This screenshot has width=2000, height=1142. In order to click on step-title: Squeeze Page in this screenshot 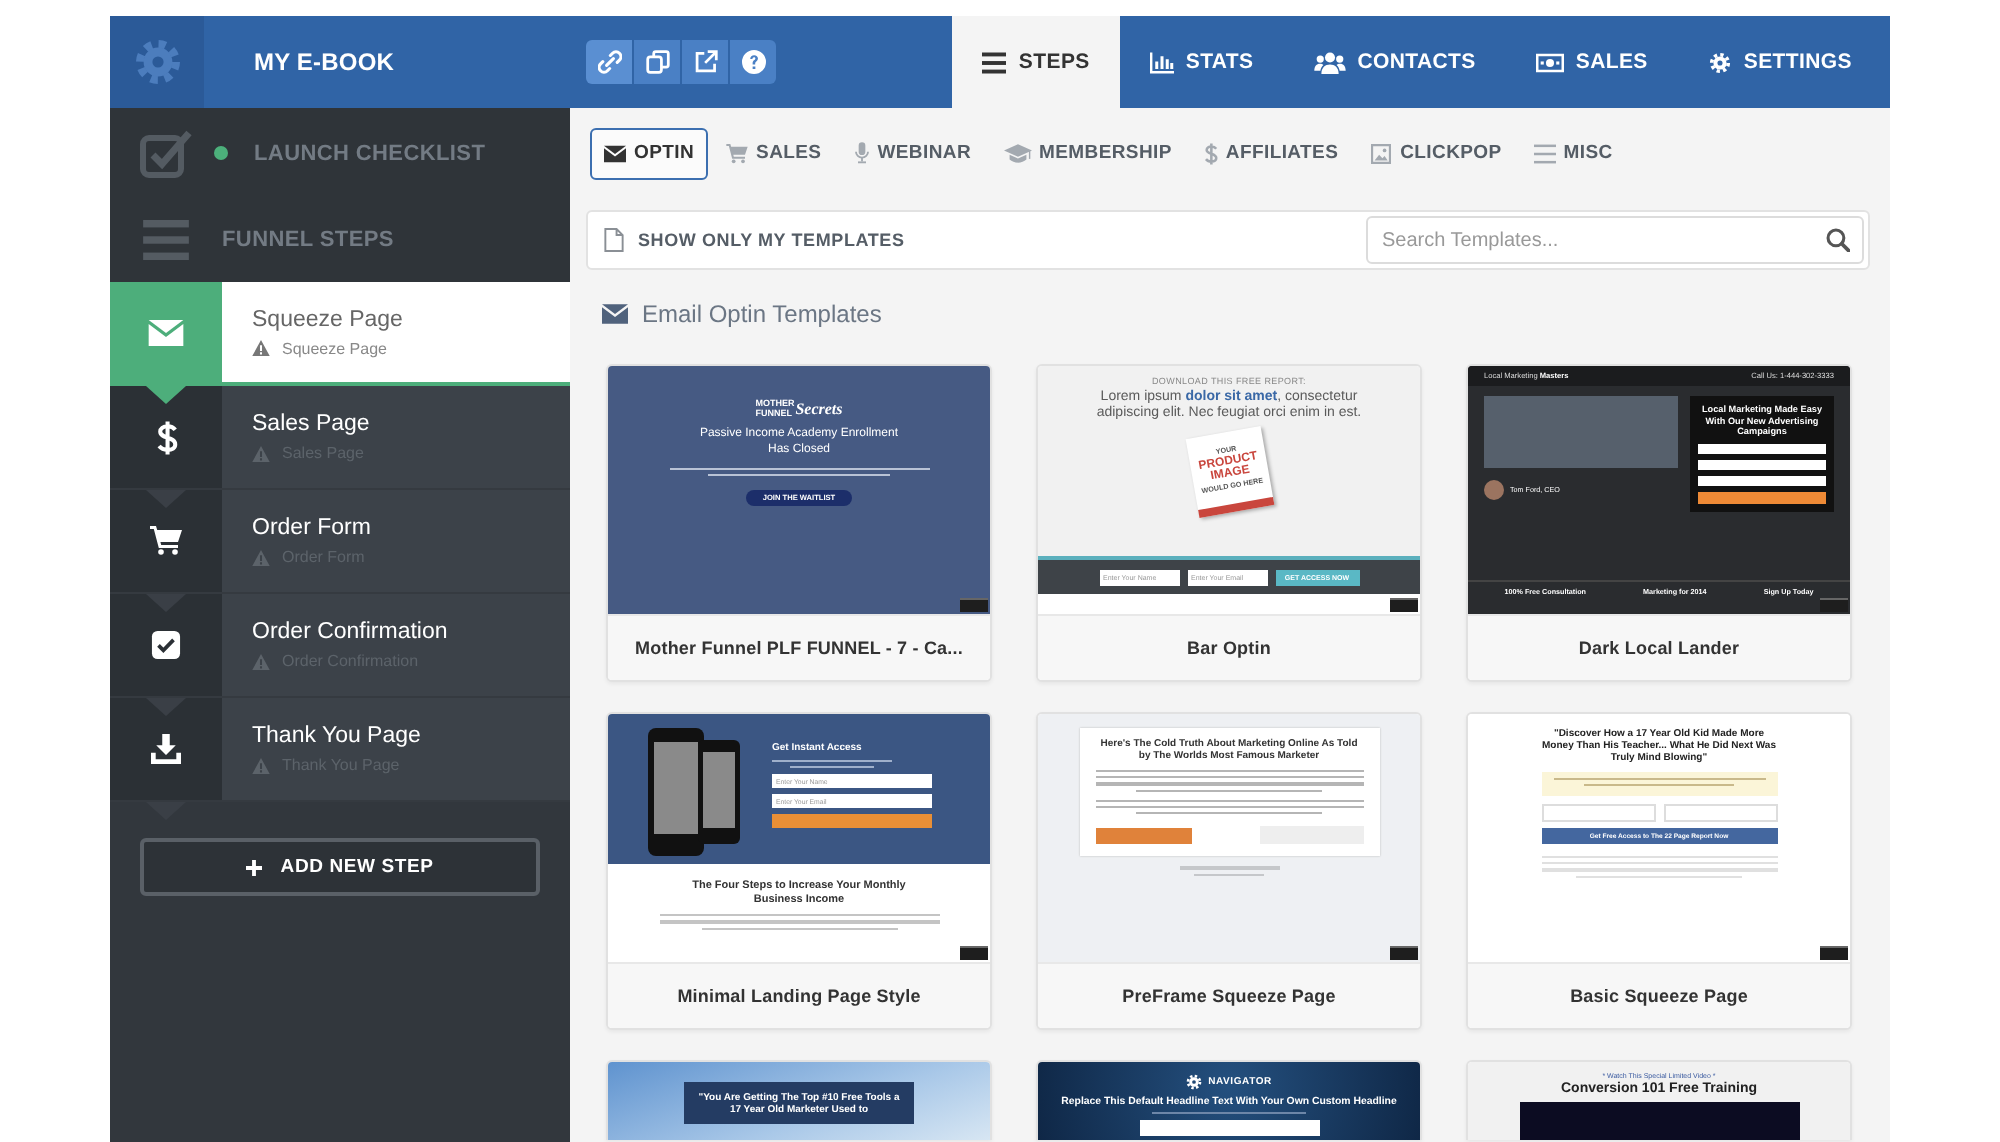, I will do `click(328, 319)`.